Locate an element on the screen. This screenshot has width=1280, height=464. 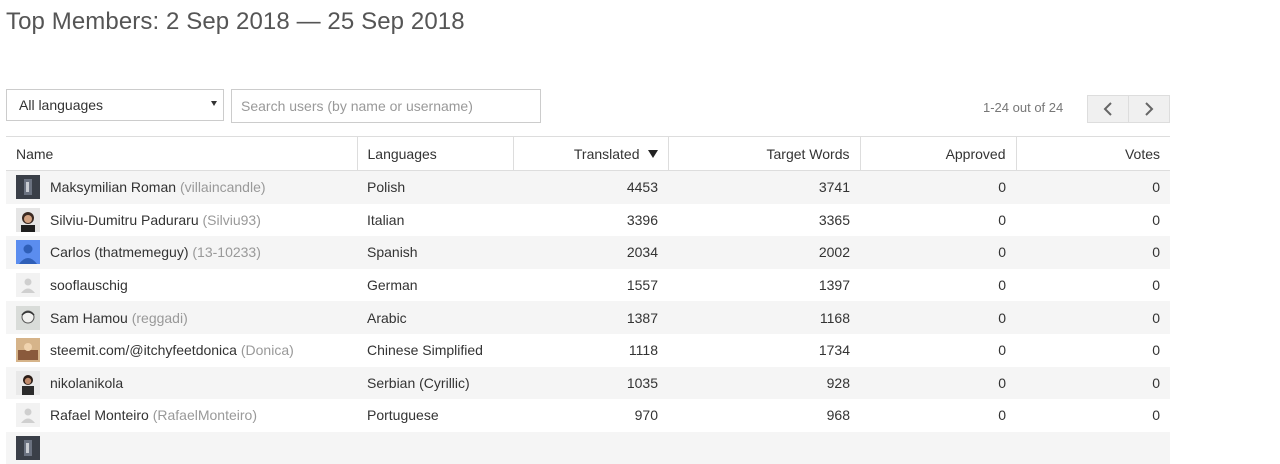
member-cell: sooflauschig is located at coordinates (181, 285).